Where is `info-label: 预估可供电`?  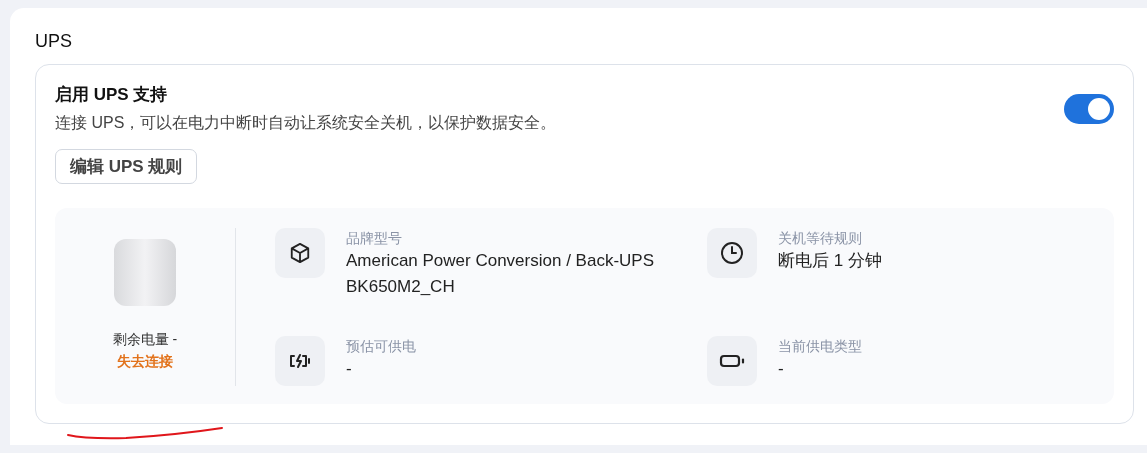
info-label: 预估可供电 is located at coordinates (381, 346).